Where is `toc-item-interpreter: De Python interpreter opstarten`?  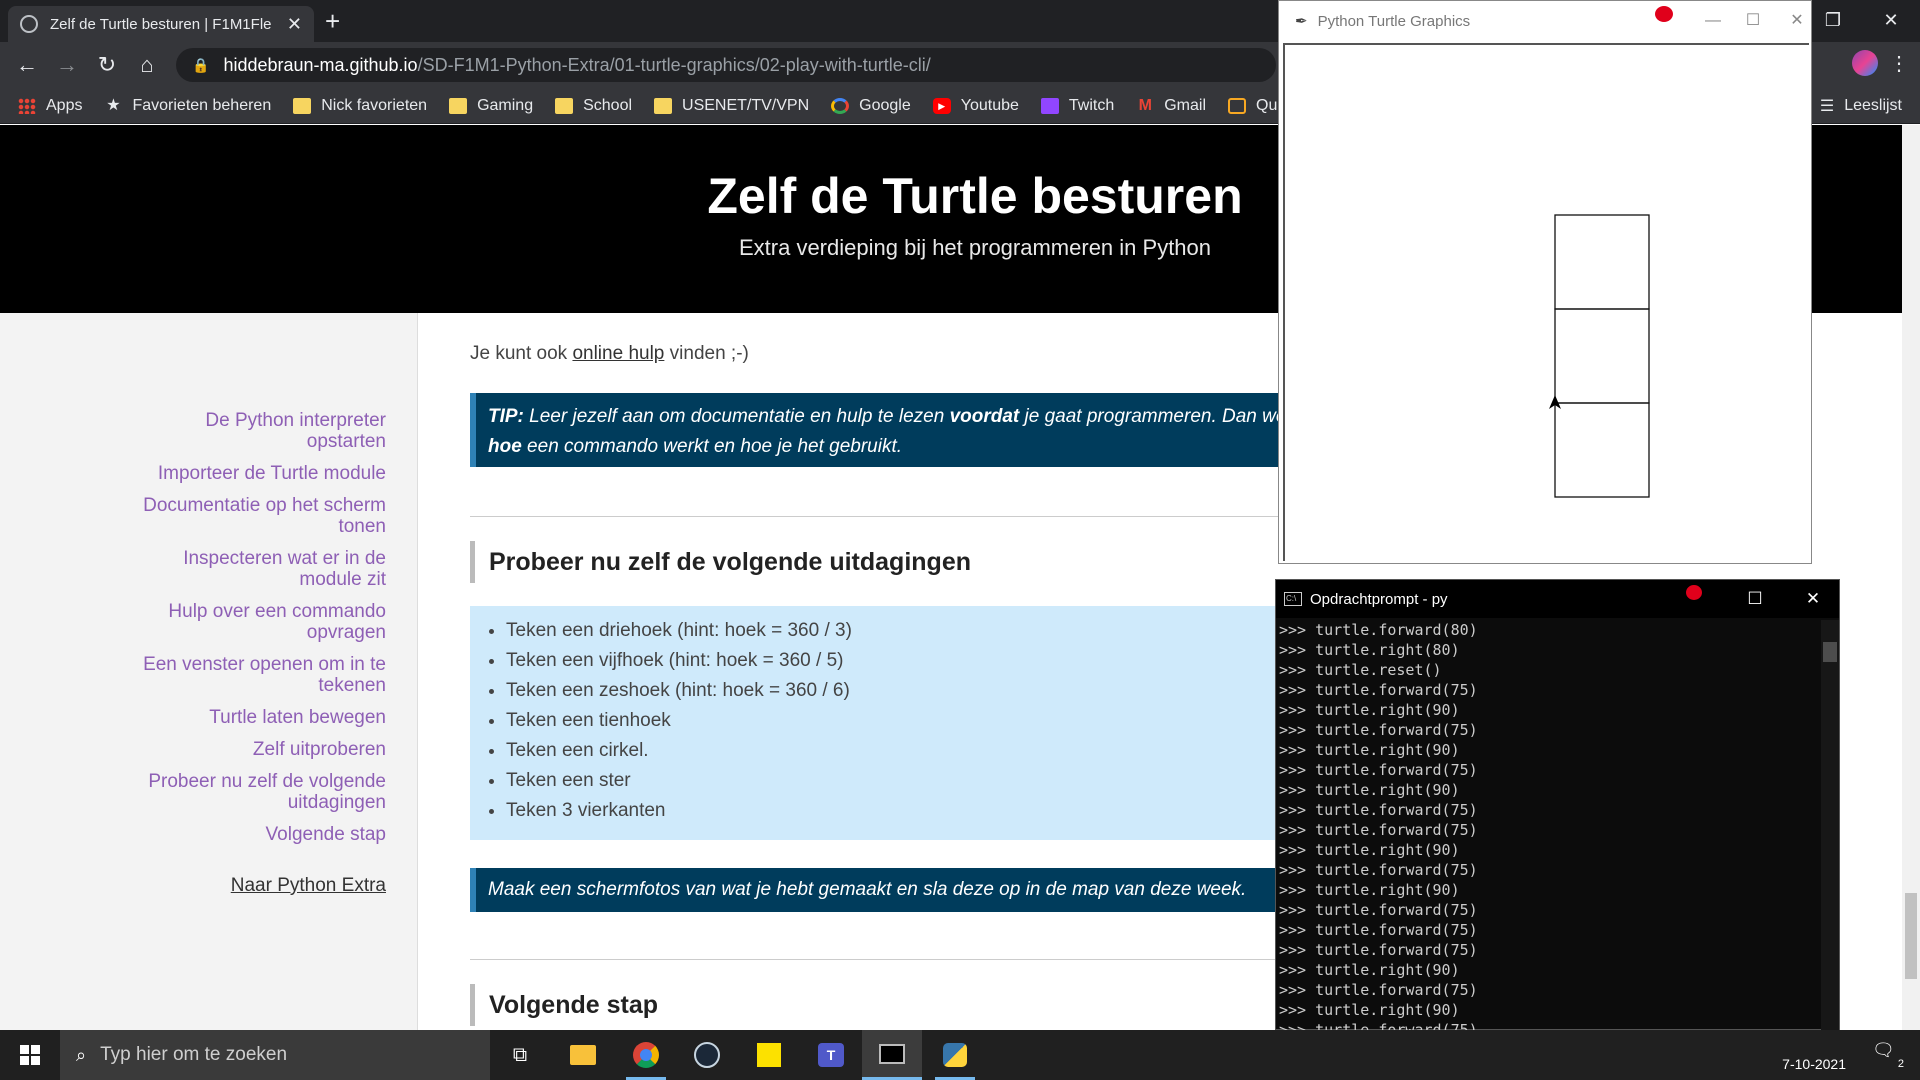
toc-item-interpreter: De Python interpreter opstarten is located at coordinates (256, 431).